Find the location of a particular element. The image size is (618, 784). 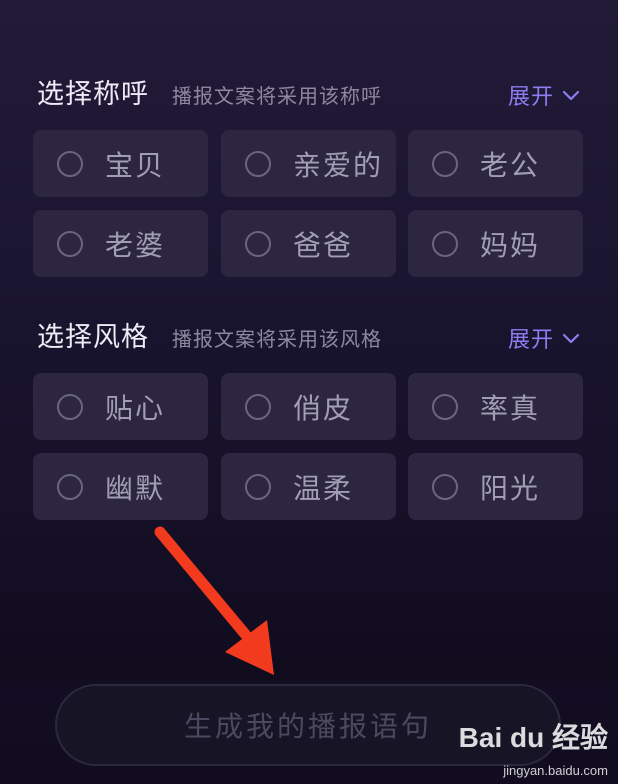

address-expand-label: 展开 is located at coordinates (530, 97).